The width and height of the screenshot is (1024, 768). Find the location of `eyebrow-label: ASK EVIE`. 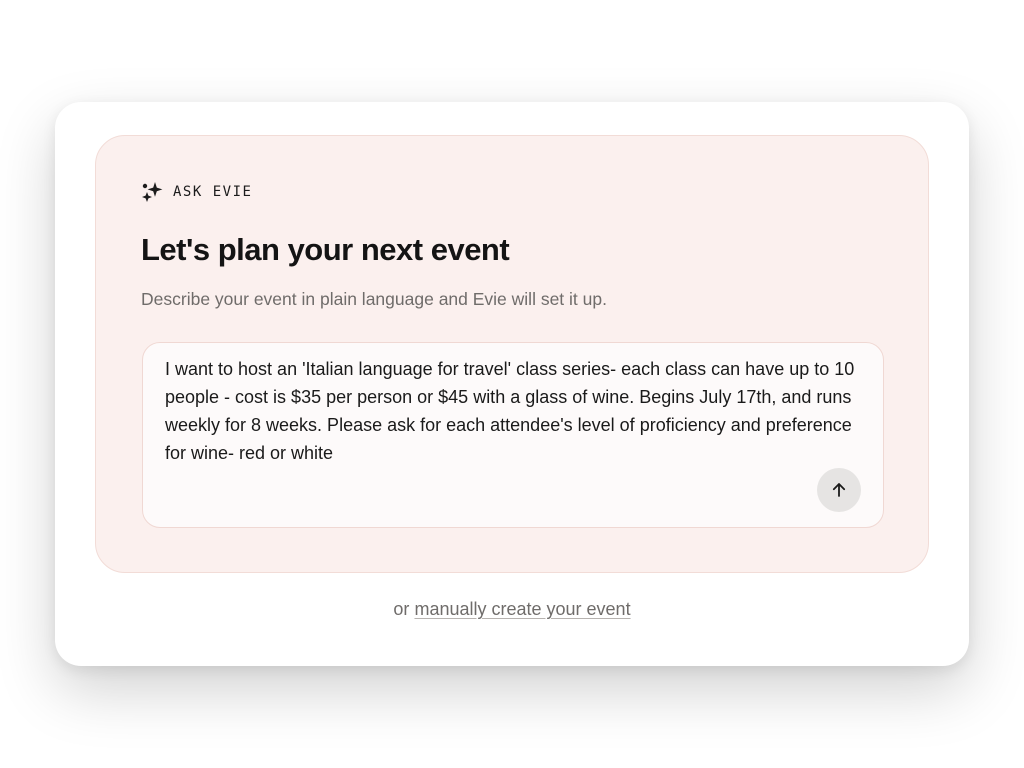

eyebrow-label: ASK EVIE is located at coordinates (213, 192).